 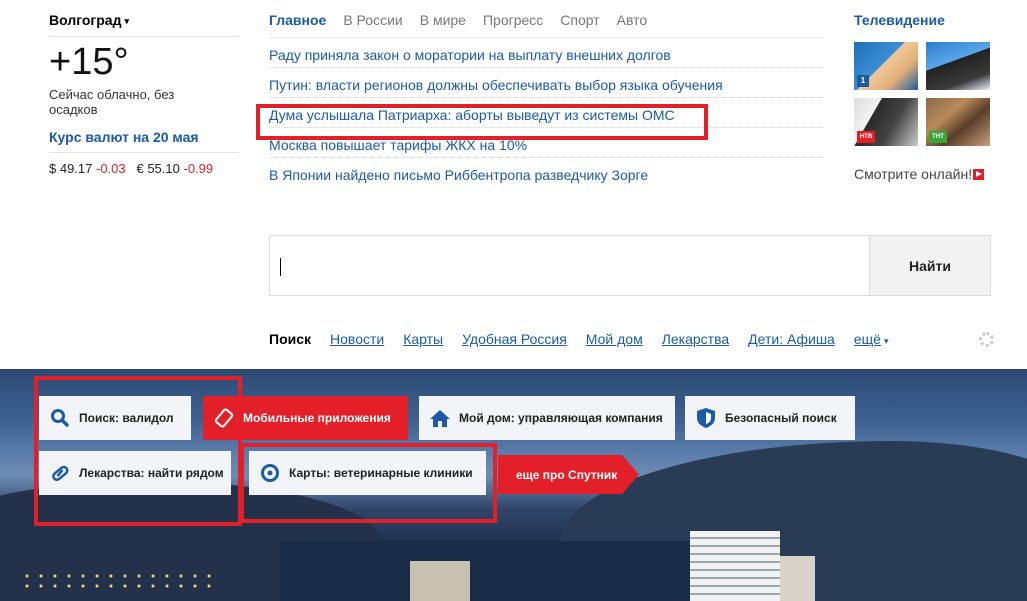 I want to click on channel-badge: 1, so click(x=863, y=81).